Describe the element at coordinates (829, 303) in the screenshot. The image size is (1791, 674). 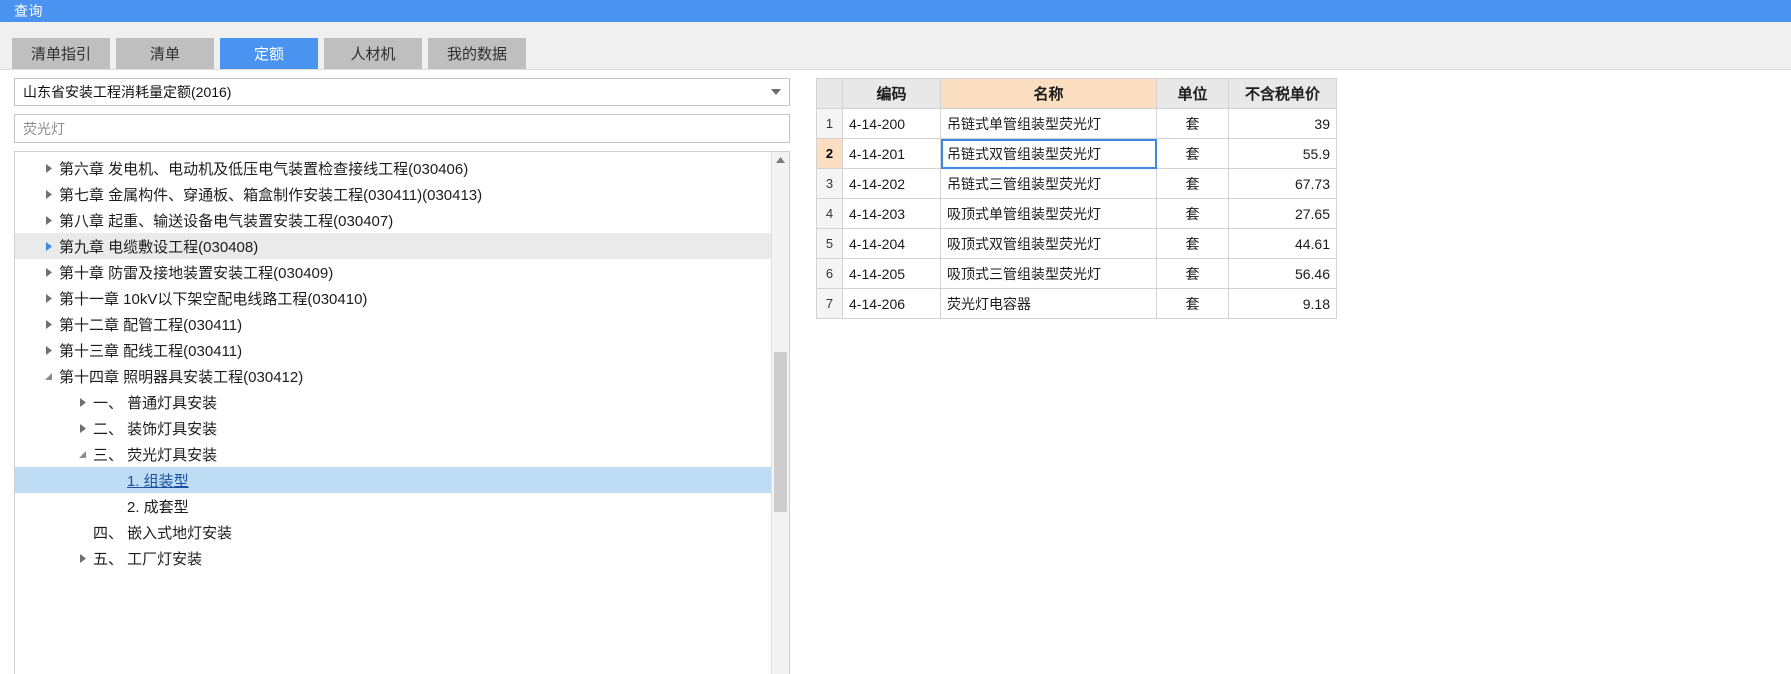
I see `cell-idx: 7` at that location.